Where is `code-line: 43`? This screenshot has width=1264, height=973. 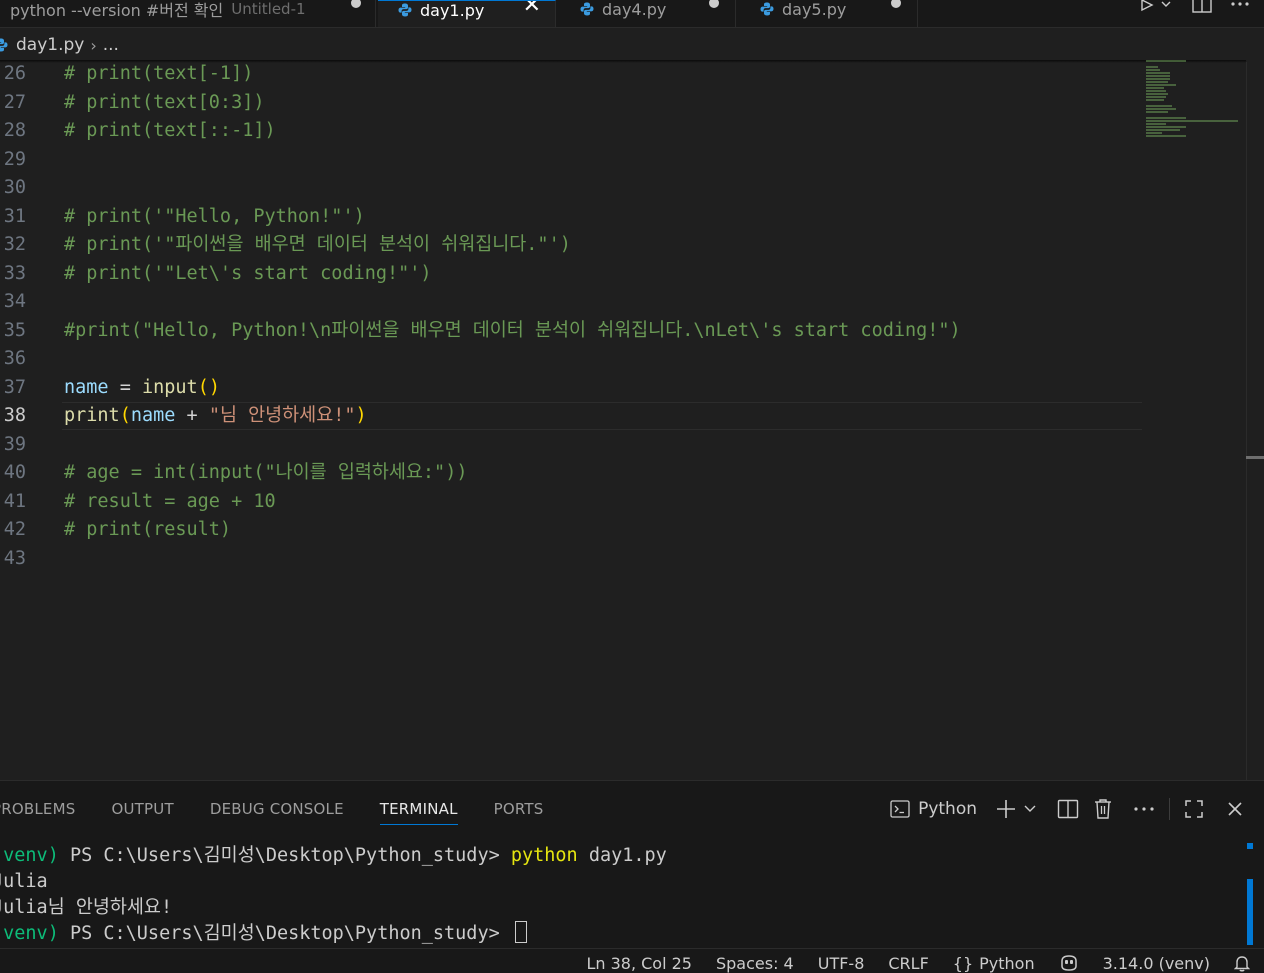
code-line: 43 is located at coordinates (623, 559).